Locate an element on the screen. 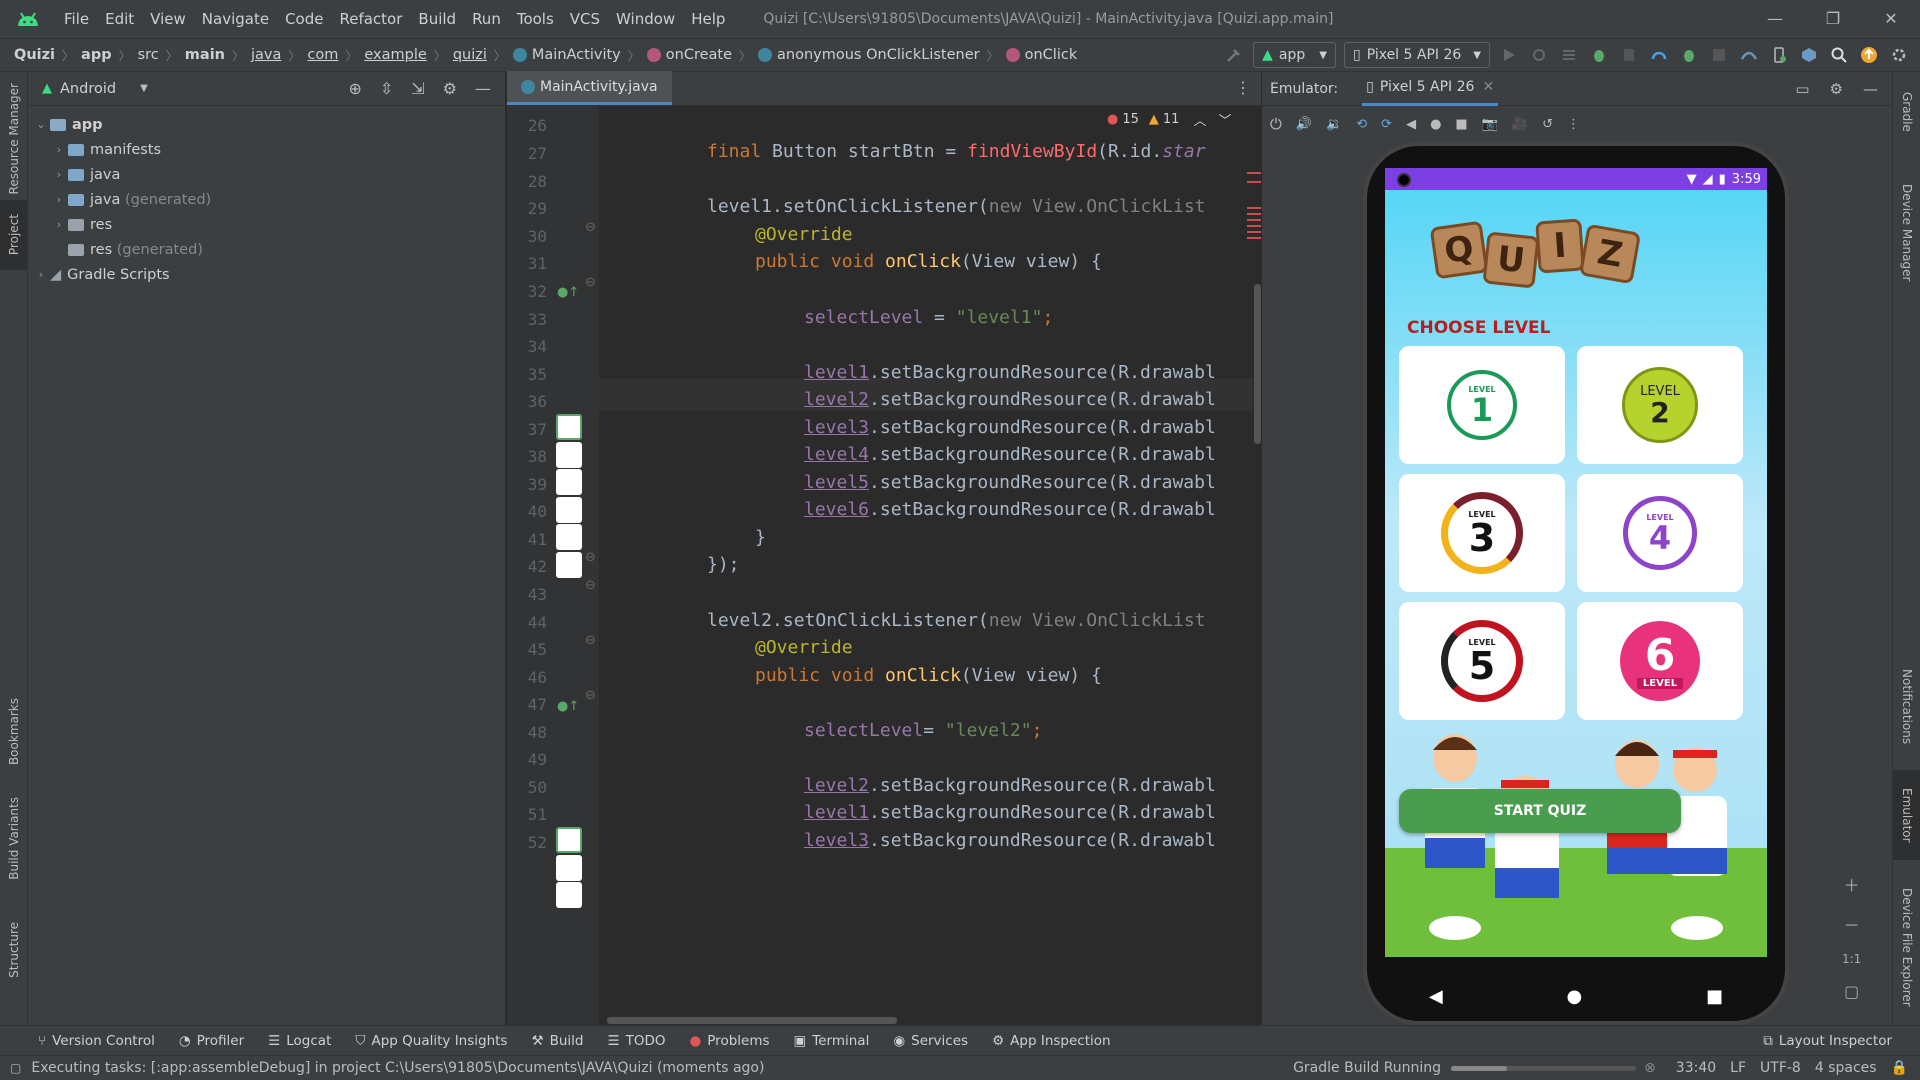 This screenshot has width=1920, height=1080. update-icon is located at coordinates (1869, 55).